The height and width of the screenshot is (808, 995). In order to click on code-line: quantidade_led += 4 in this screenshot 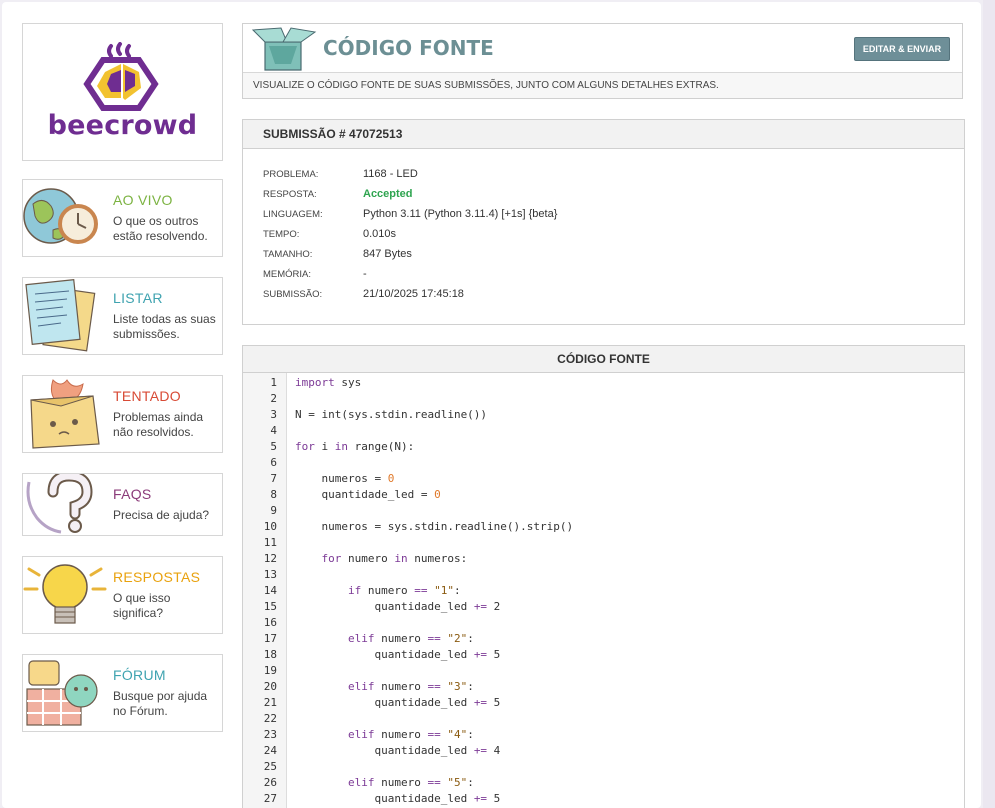, I will do `click(398, 750)`.